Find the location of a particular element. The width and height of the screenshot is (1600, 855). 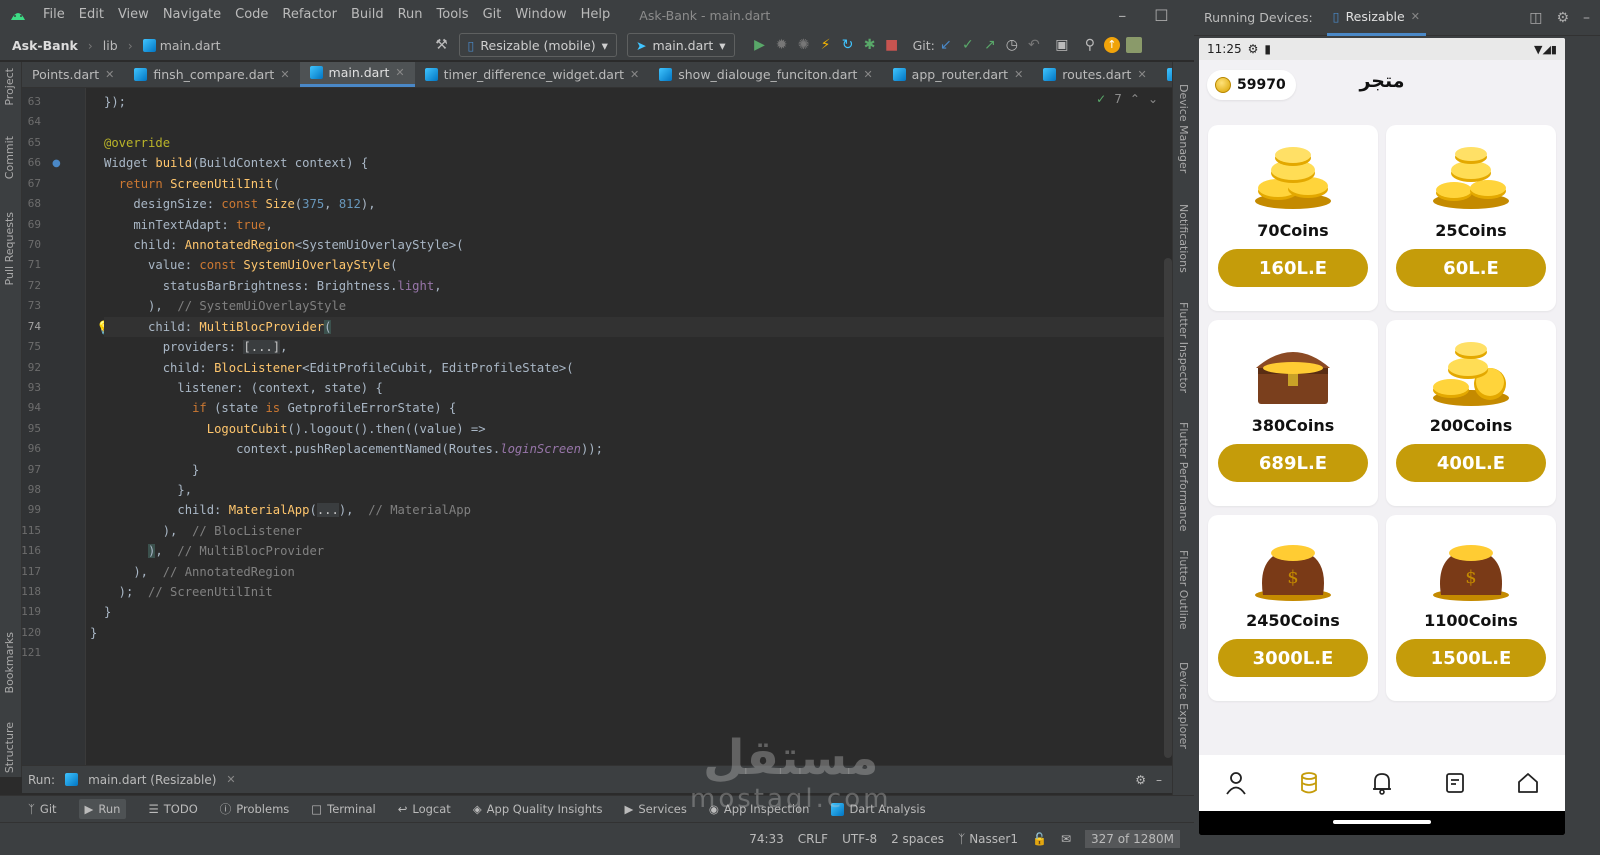

stop-icon: ■ is located at coordinates (892, 45).